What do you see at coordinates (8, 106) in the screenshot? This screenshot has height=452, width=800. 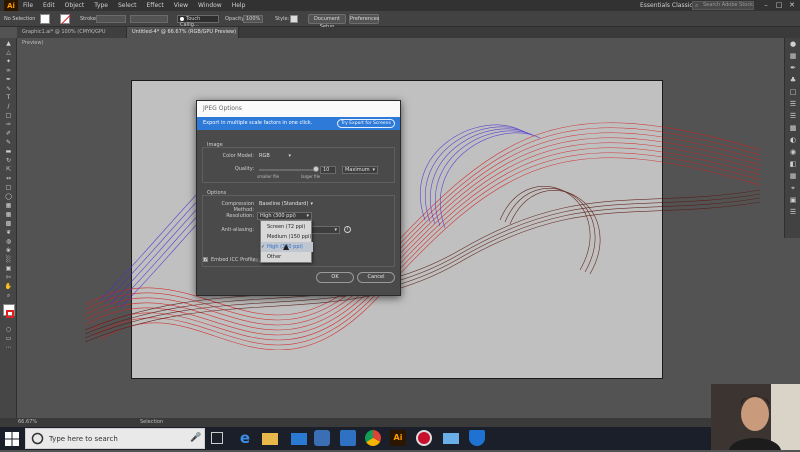 I see `line-tool-icon: /` at bounding box center [8, 106].